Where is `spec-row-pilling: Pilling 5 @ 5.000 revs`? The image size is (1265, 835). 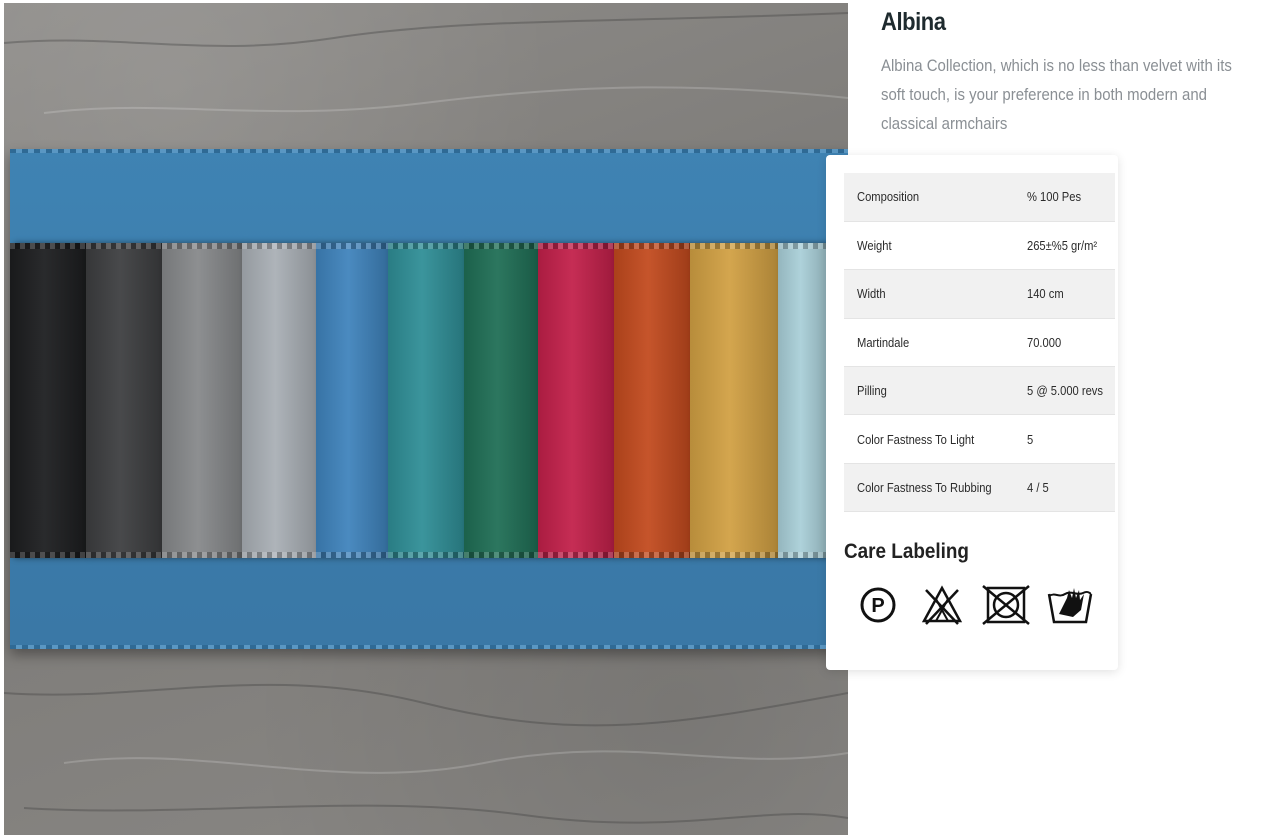 spec-row-pilling: Pilling 5 @ 5.000 revs is located at coordinates (979, 390).